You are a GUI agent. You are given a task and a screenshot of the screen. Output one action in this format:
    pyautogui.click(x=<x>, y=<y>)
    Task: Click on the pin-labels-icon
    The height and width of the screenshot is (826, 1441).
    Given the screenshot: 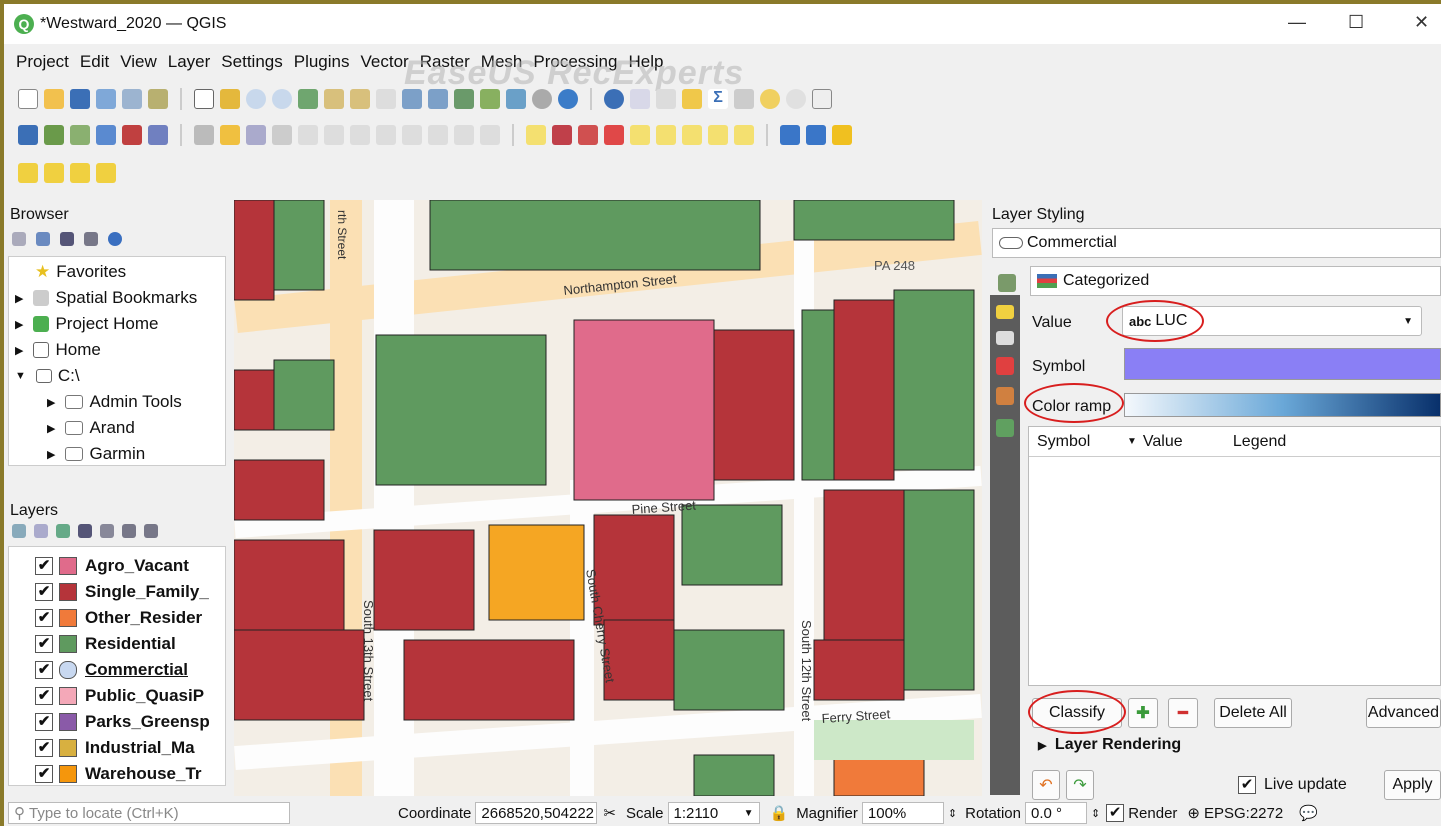 What is the action you would take?
    pyautogui.click(x=588, y=135)
    